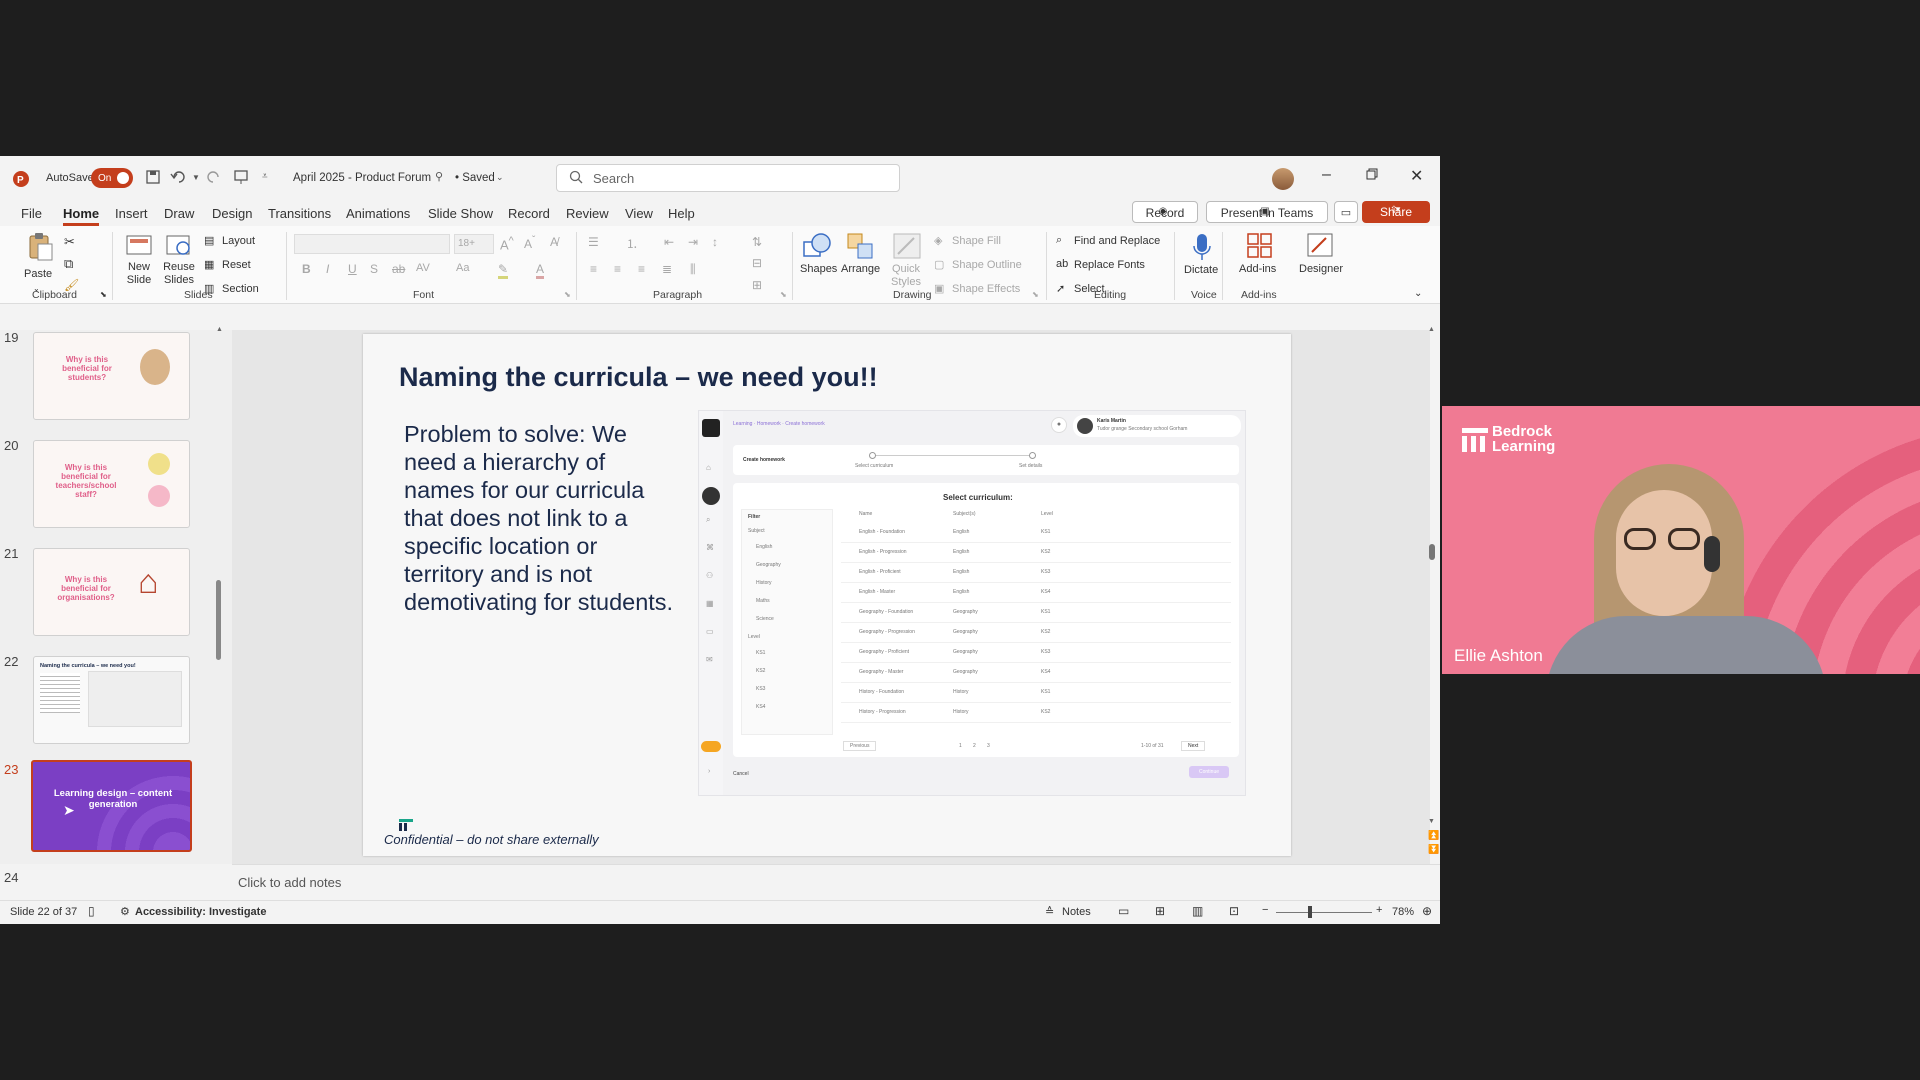 Image resolution: width=1920 pixels, height=1080 pixels. Describe the element at coordinates (693, 242) in the screenshot. I see `increase-indent-icon: ⇥` at that location.